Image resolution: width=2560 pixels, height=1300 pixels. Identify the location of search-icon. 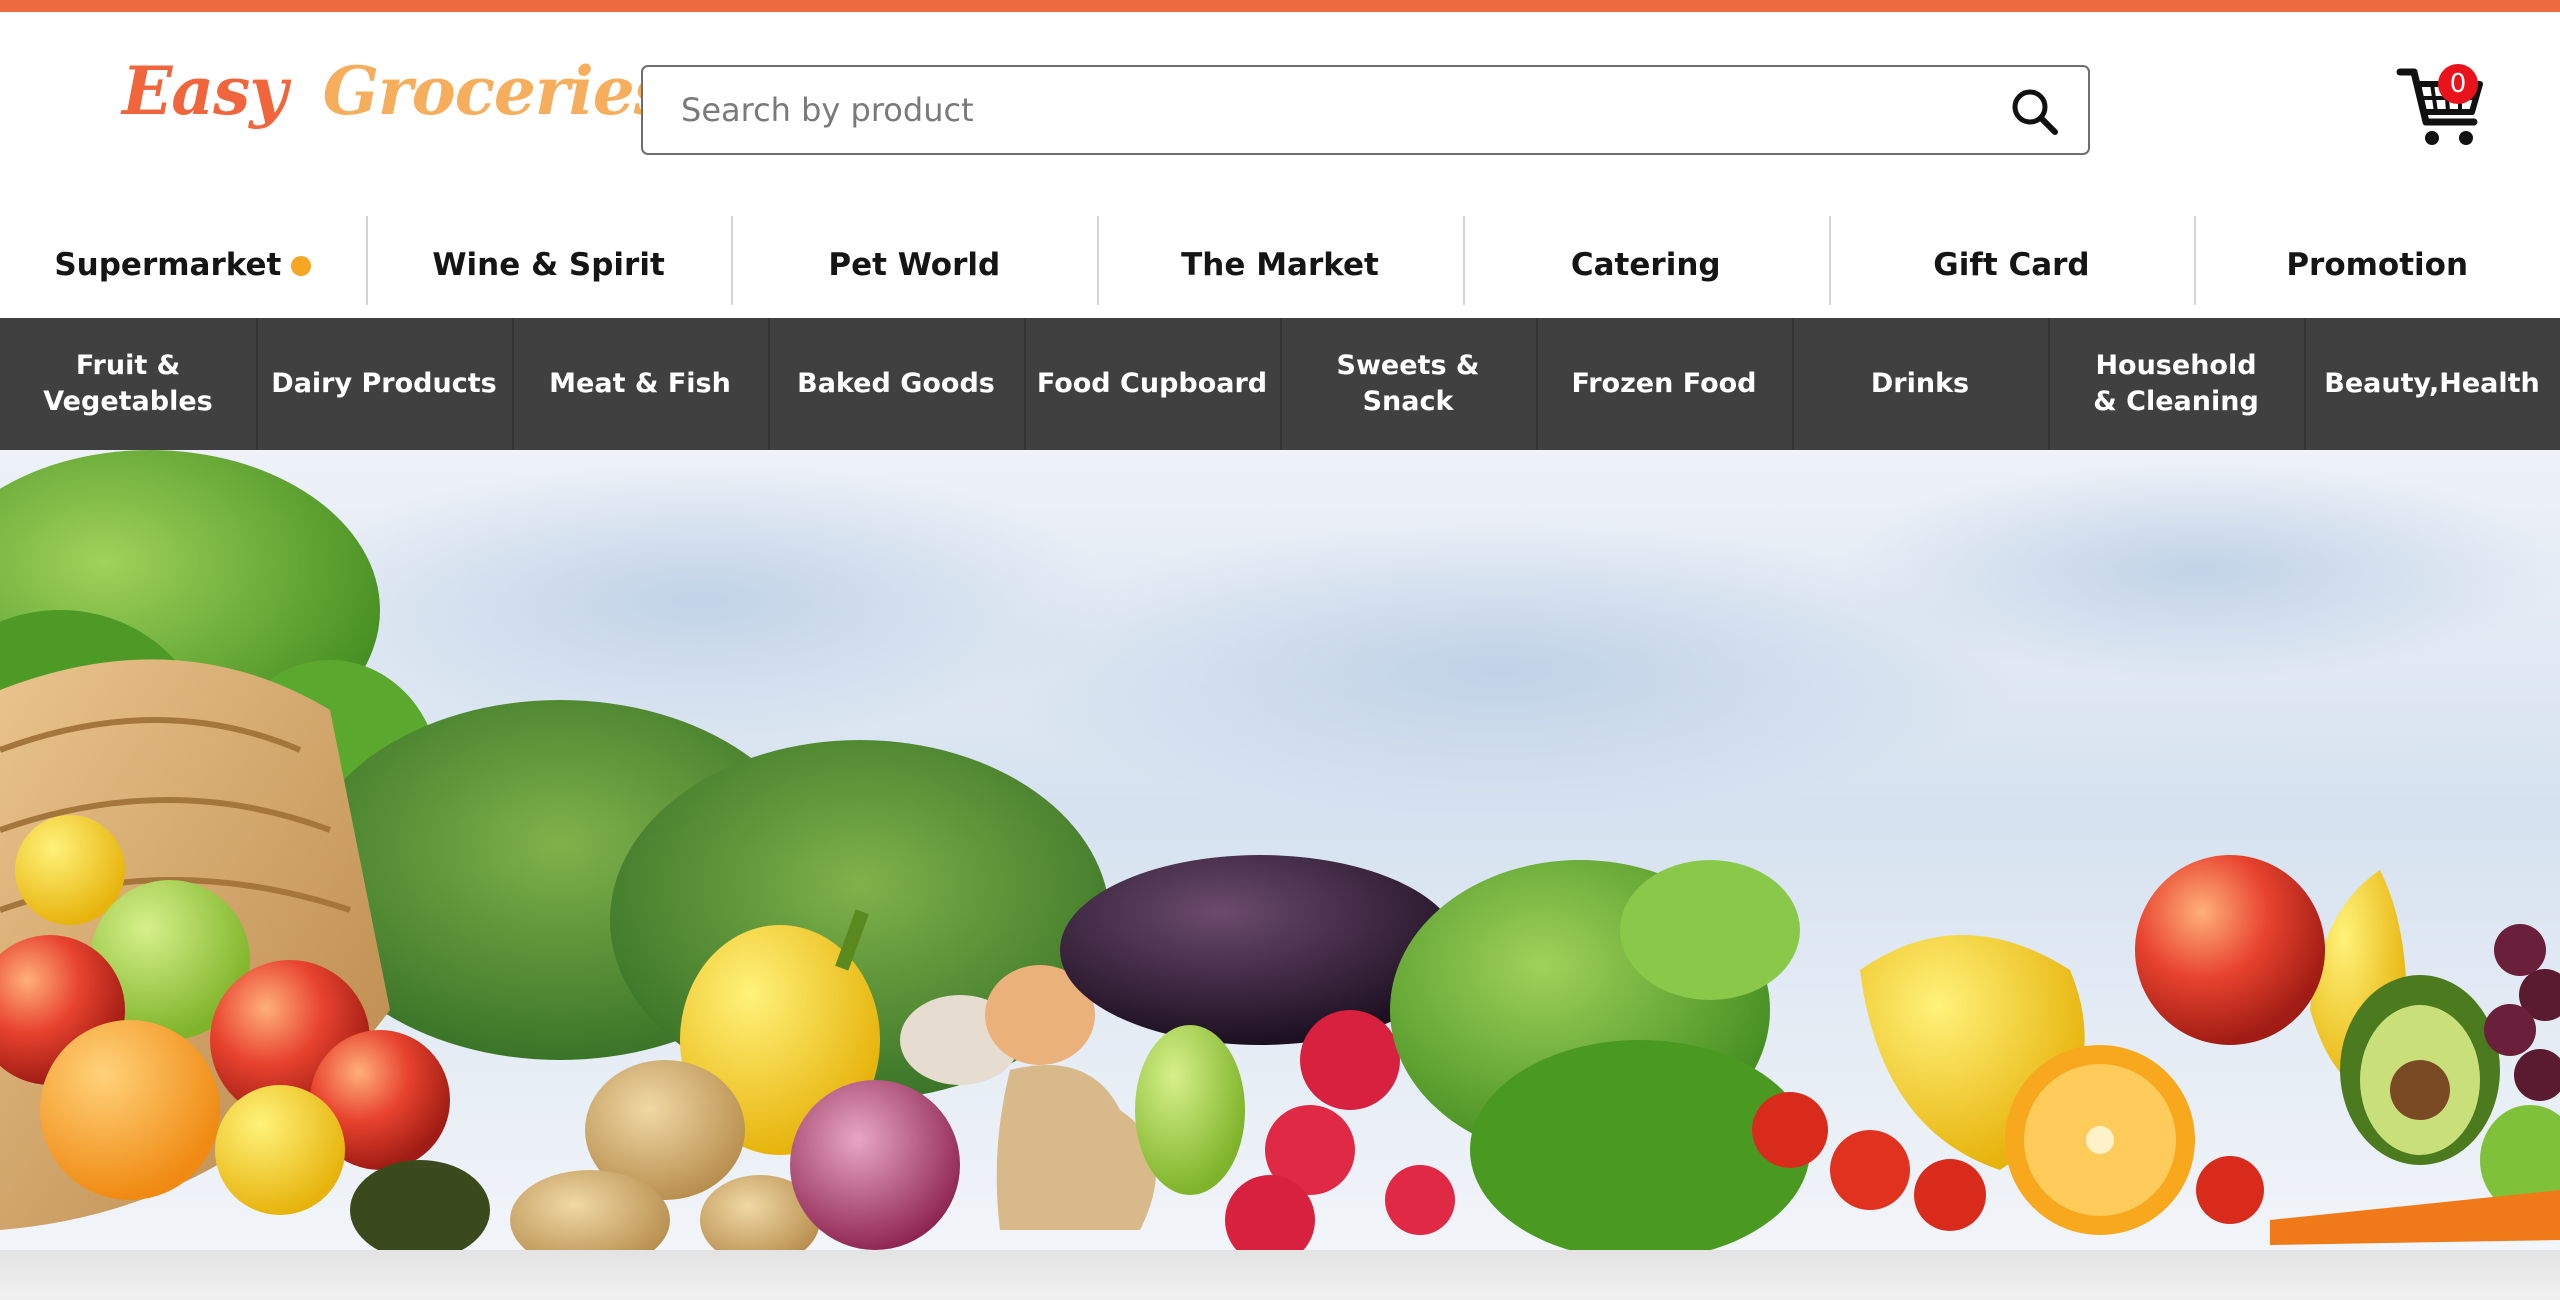
(2035, 112).